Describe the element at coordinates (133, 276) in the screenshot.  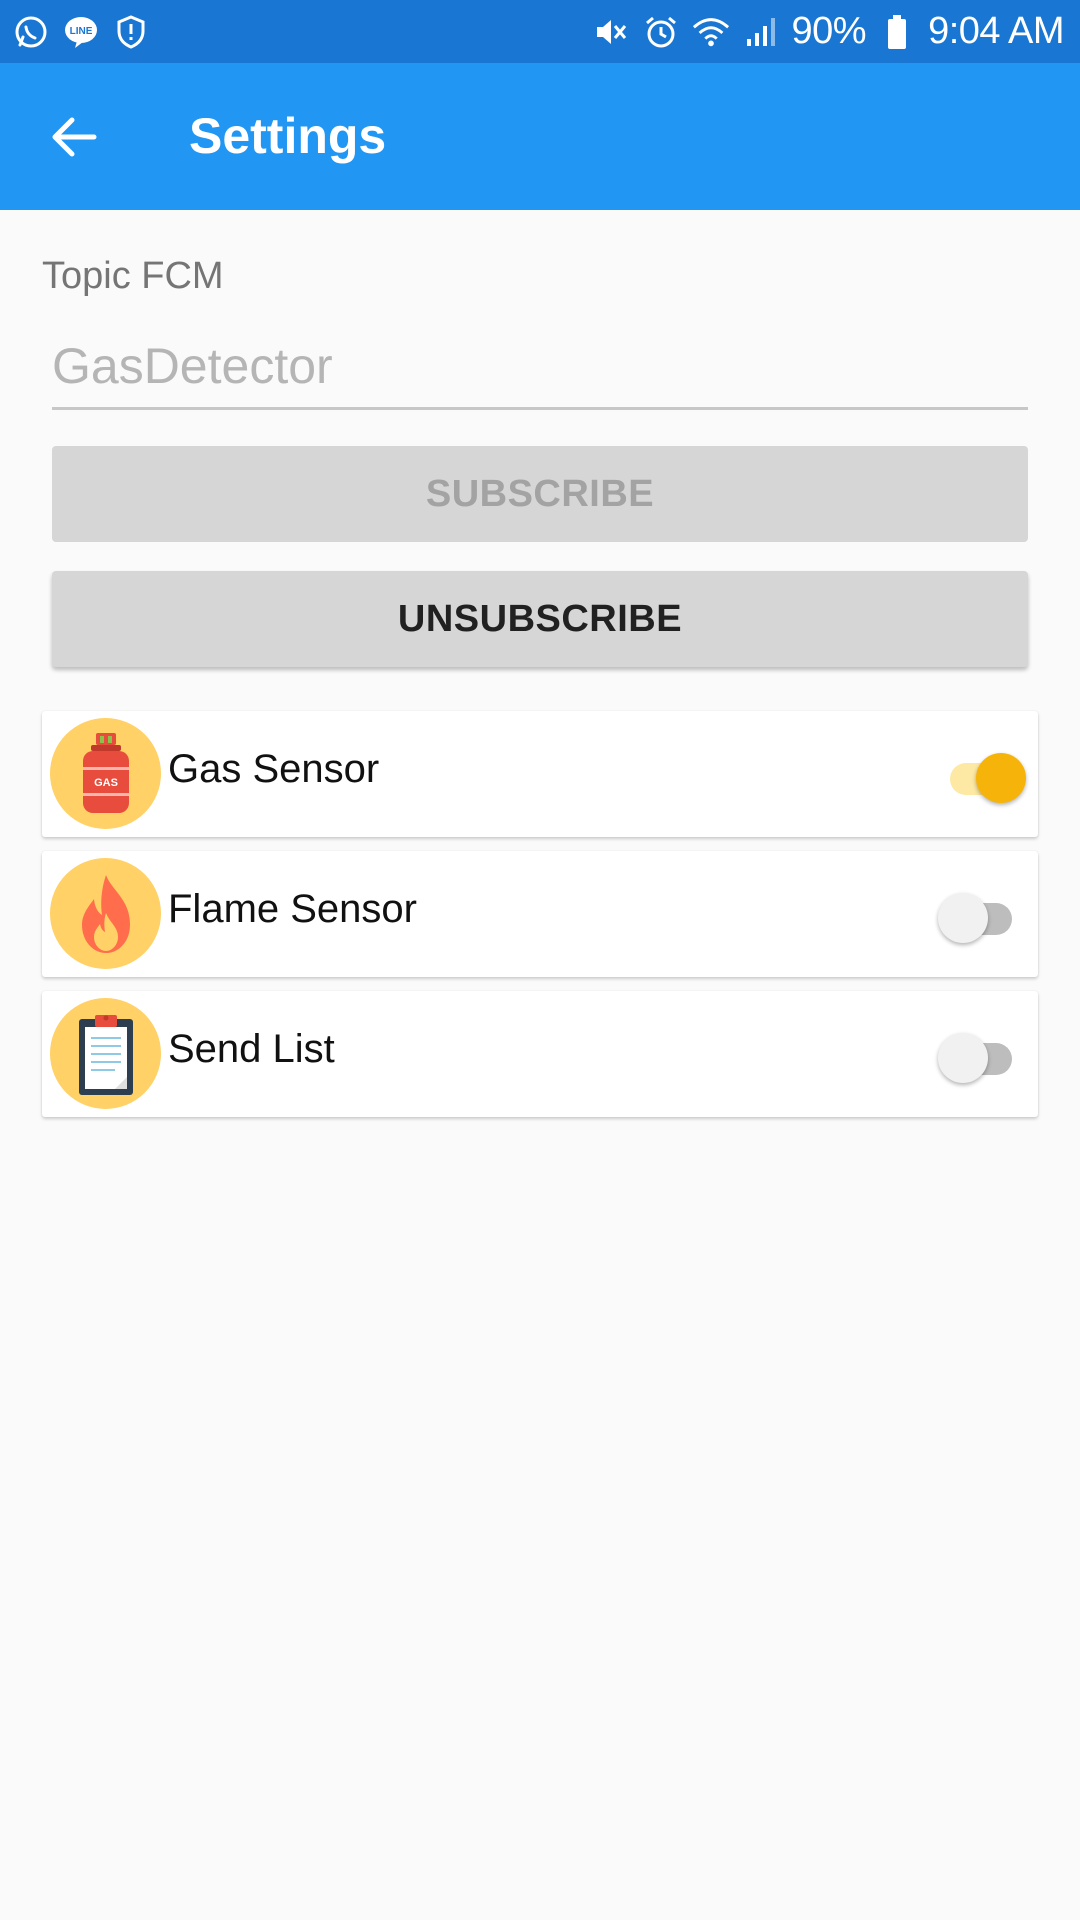
I see `topic-label: Topic FCM` at that location.